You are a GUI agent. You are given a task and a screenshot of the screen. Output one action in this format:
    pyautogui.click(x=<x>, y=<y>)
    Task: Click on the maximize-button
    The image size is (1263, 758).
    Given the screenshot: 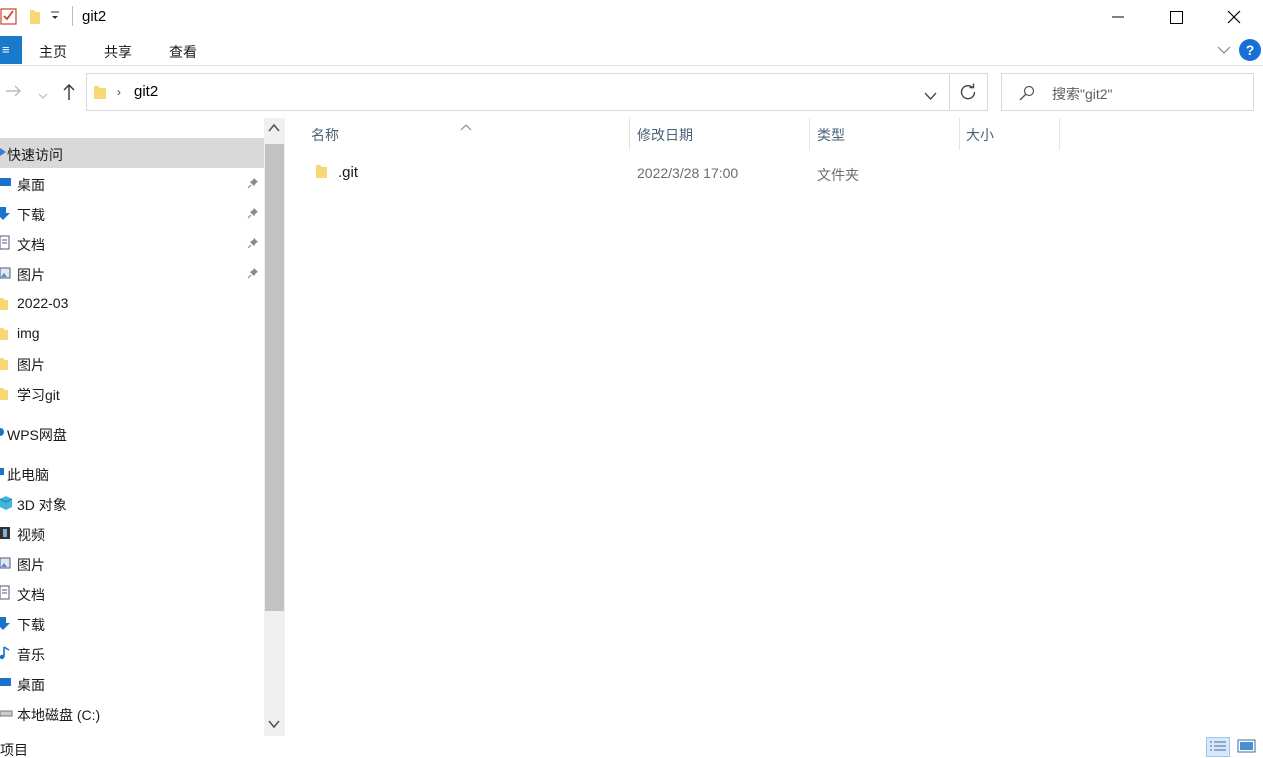 What is the action you would take?
    pyautogui.click(x=1176, y=17)
    